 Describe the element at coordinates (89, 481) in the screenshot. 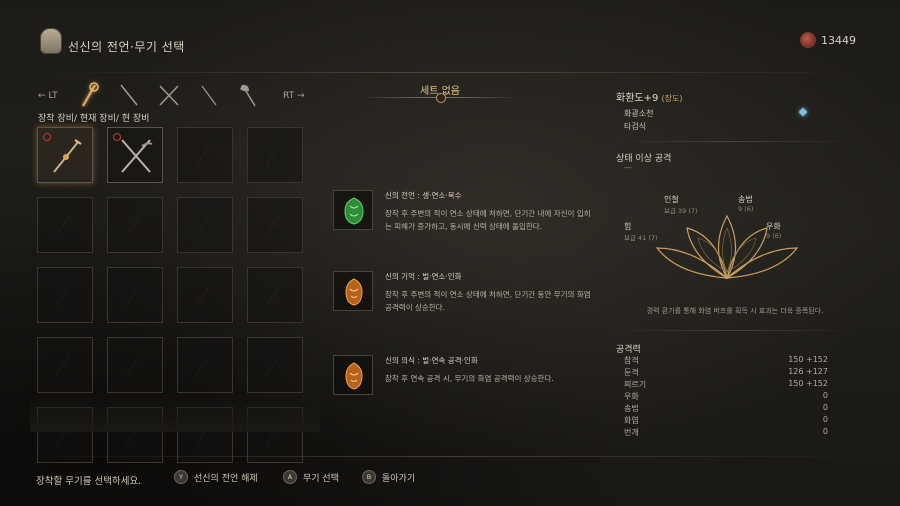

I see `footer-prompt: 장착할 무기를 선택하세요.` at that location.